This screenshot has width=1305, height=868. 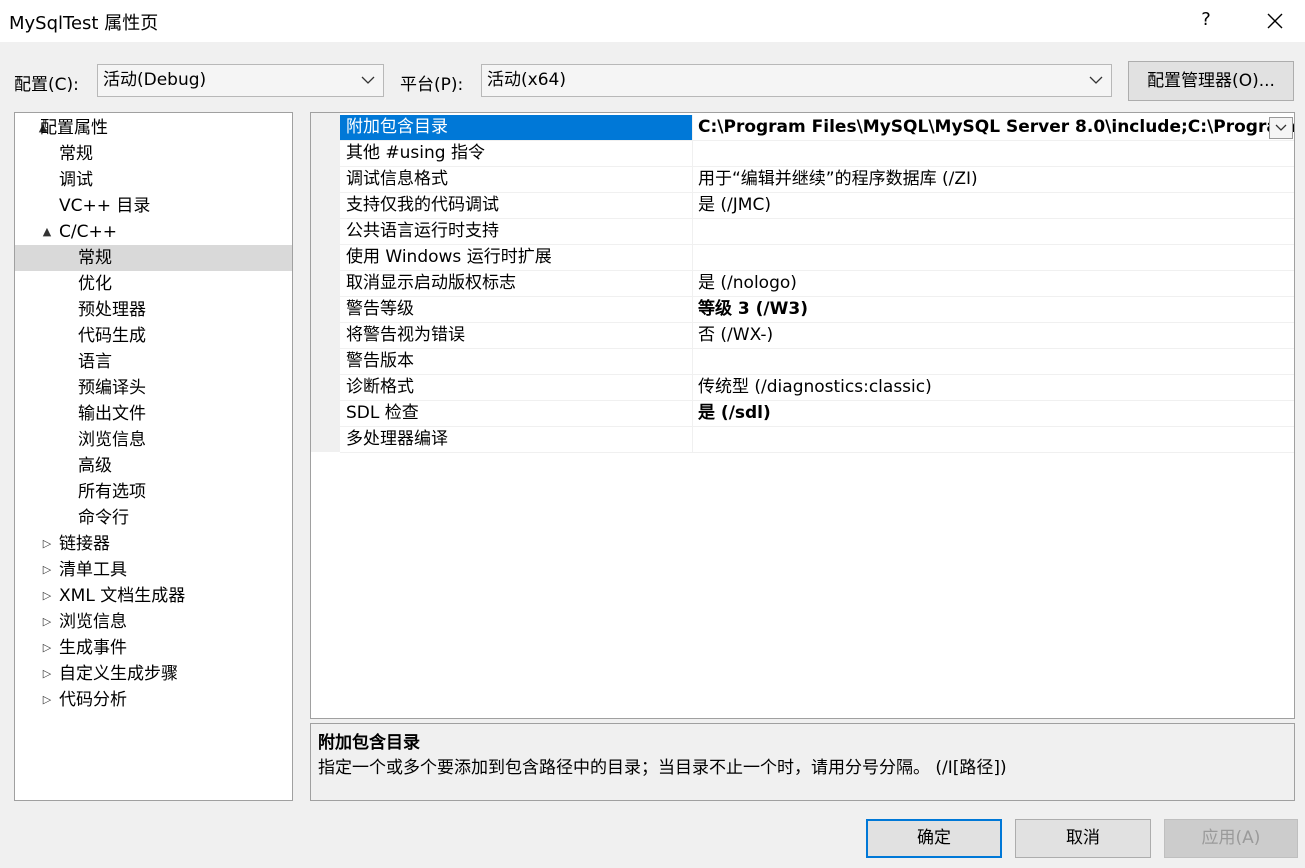 What do you see at coordinates (516, 439) in the screenshot?
I see `property-name: 多处理器编译` at bounding box center [516, 439].